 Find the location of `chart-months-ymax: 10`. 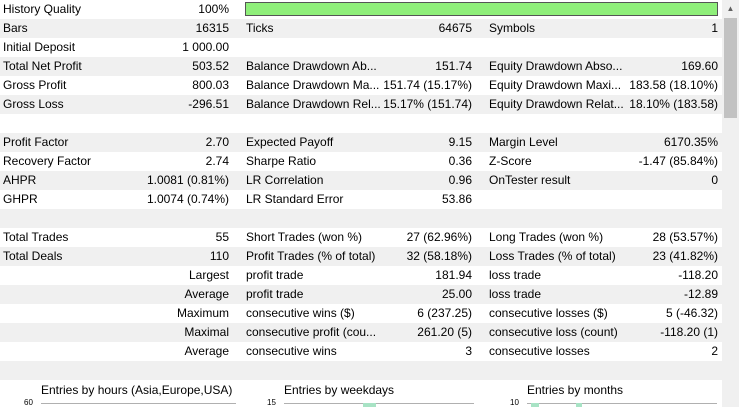

chart-months-ymax: 10 is located at coordinates (514, 402).